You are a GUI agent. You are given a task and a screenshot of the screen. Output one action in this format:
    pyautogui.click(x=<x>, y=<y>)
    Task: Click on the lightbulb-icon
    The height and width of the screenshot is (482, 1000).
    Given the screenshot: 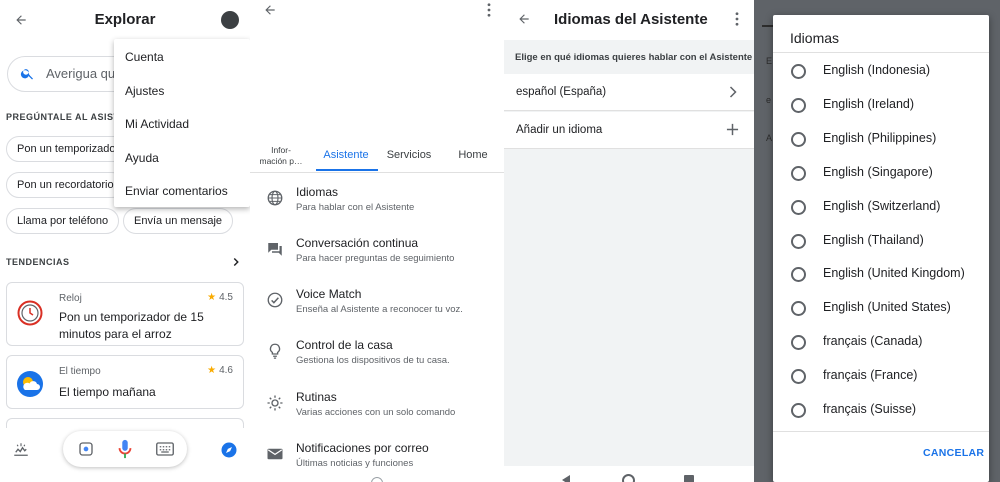 What is the action you would take?
    pyautogui.click(x=276, y=352)
    